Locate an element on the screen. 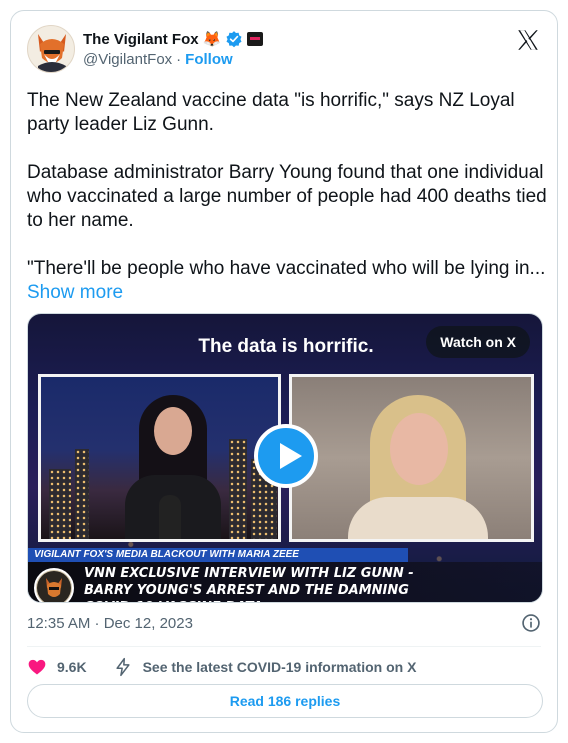 Image resolution: width=568 pixels, height=743 pixels. fox-logo-icon is located at coordinates (54, 586).